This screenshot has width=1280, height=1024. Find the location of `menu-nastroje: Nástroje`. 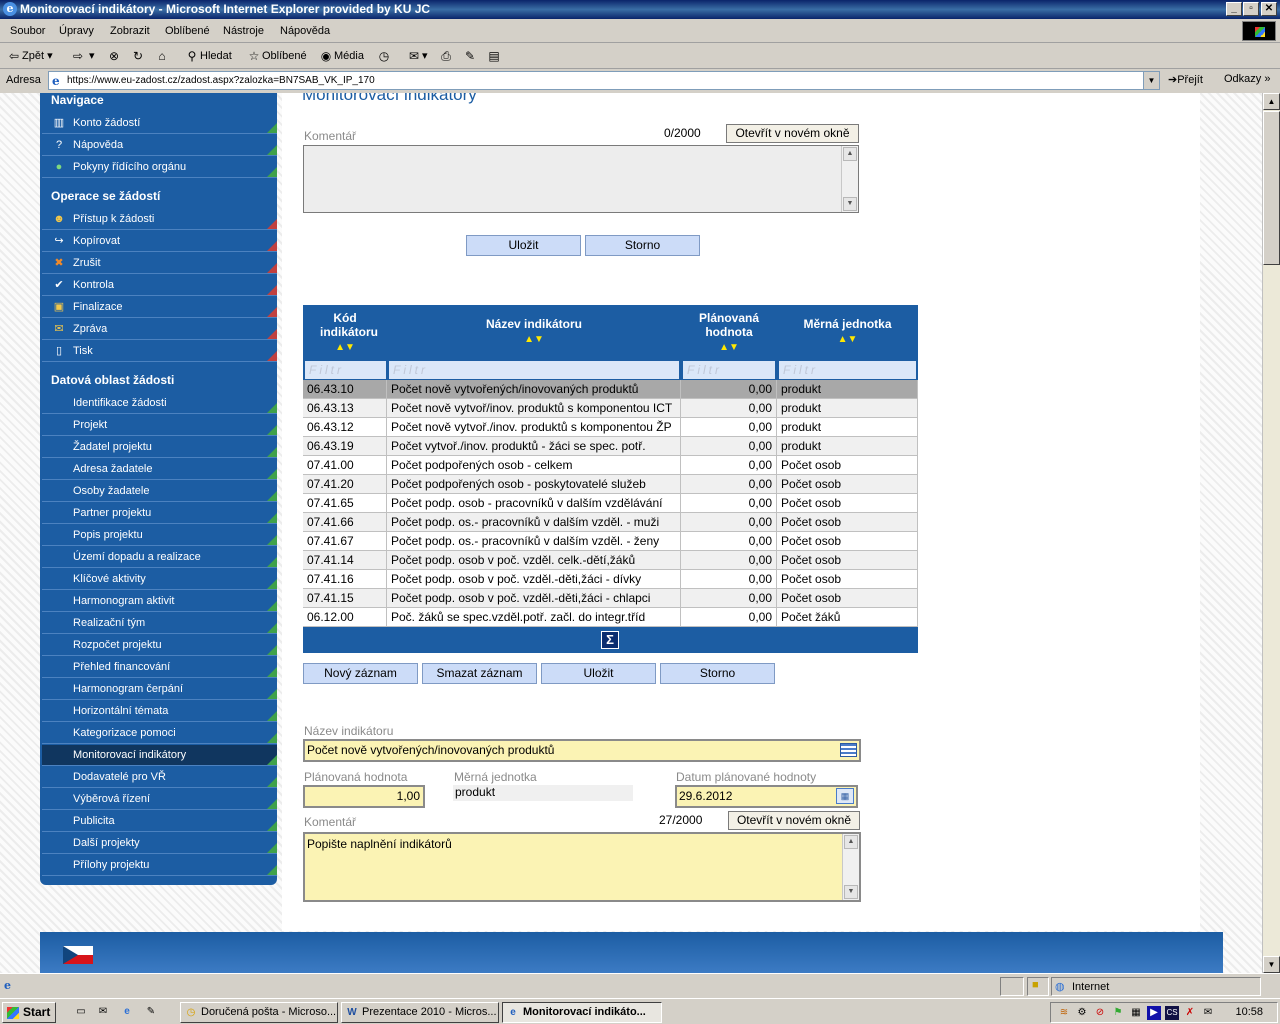

menu-nastroje: Nástroje is located at coordinates (243, 31).